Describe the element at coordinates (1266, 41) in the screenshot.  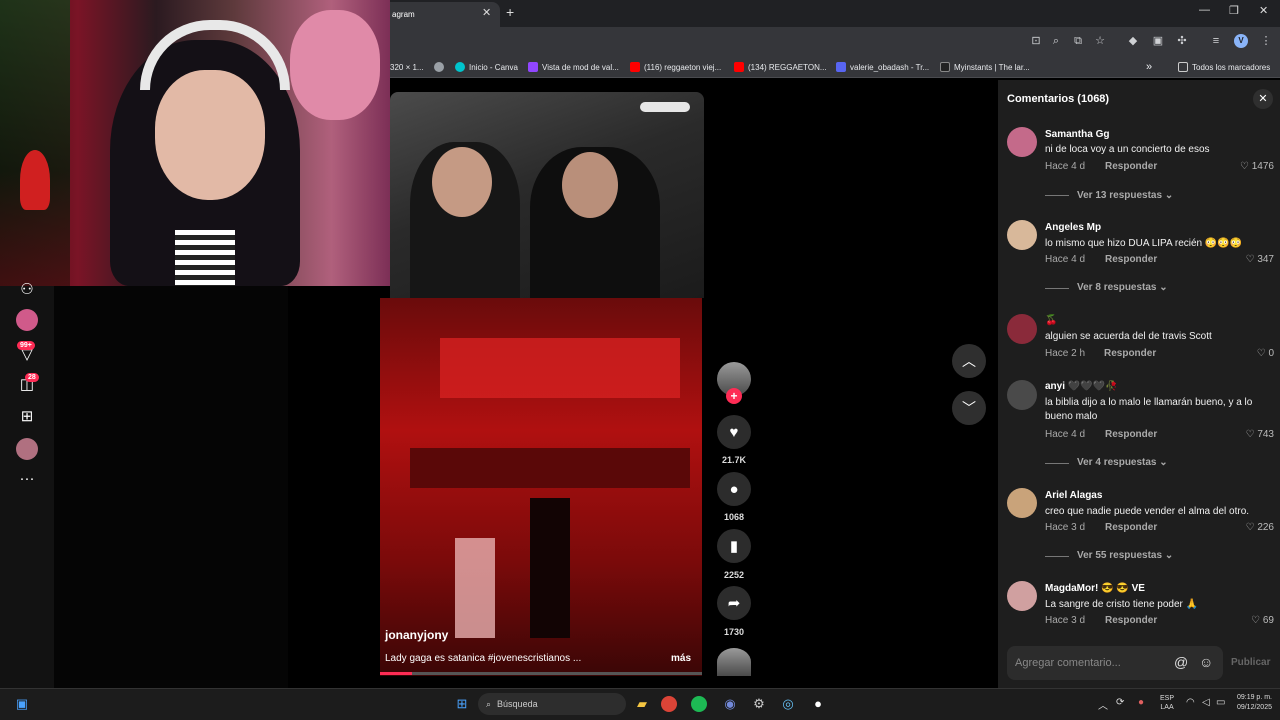
I see `menu-kebab-icon: ⋮` at that location.